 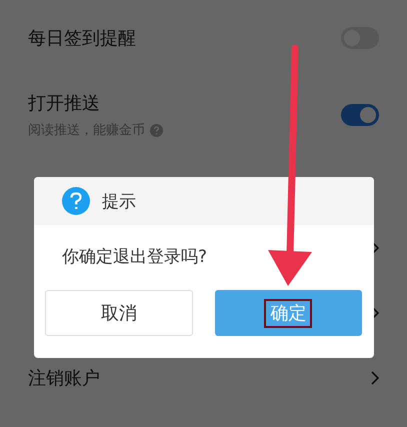 I want to click on question-icon, so click(x=76, y=201).